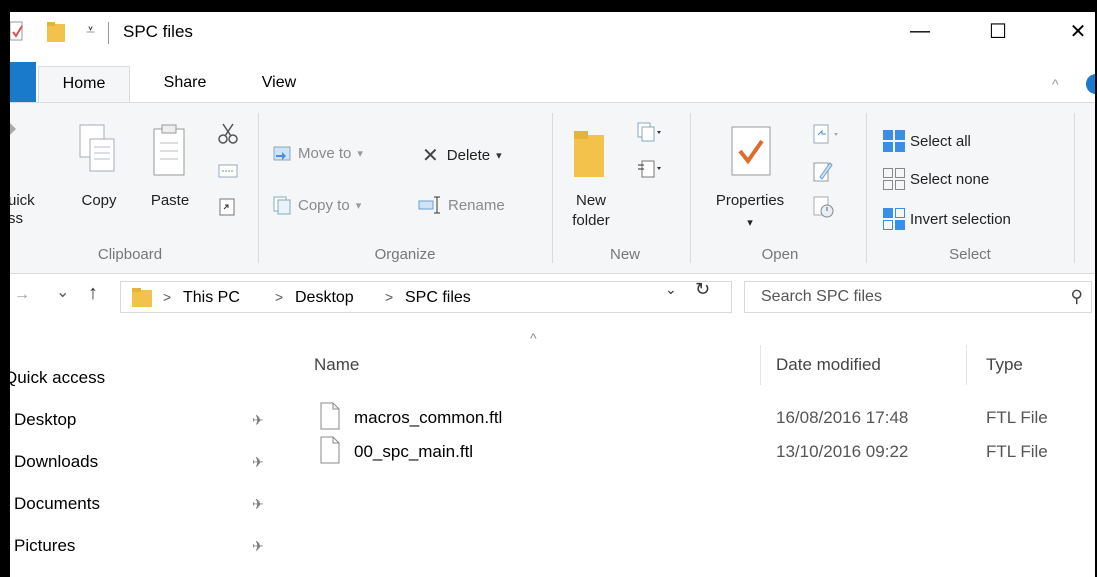 This screenshot has width=1097, height=577. I want to click on delete-button: ✕ Delete ▾, so click(462, 155).